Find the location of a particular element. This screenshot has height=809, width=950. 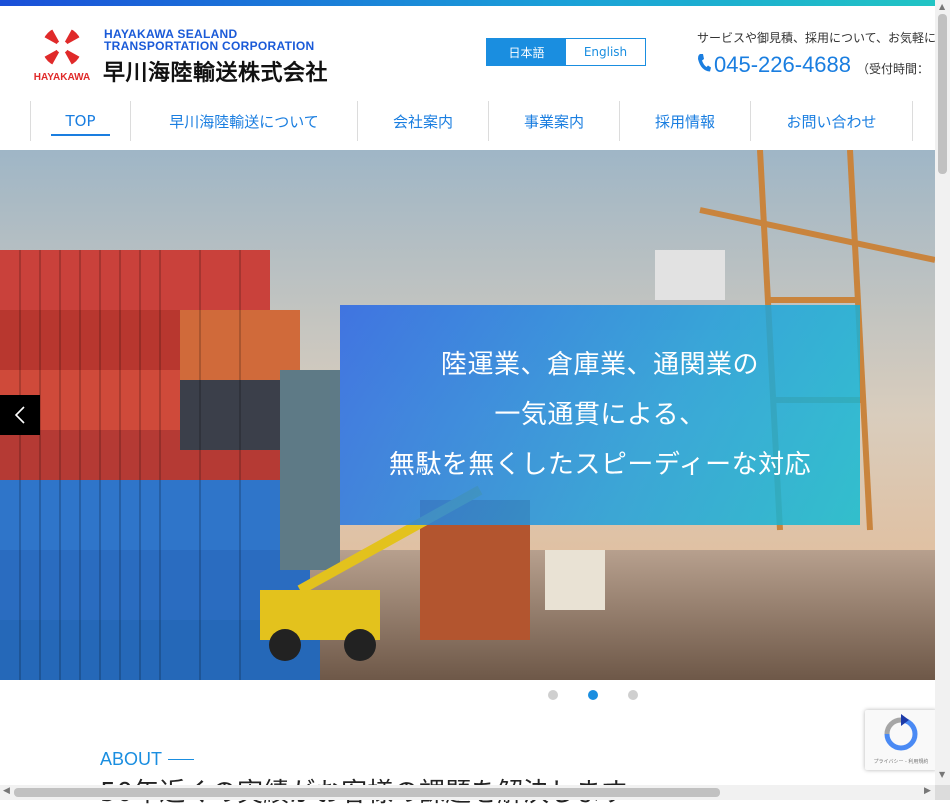

nav-item-recruit: 採用情報 is located at coordinates (684, 121).